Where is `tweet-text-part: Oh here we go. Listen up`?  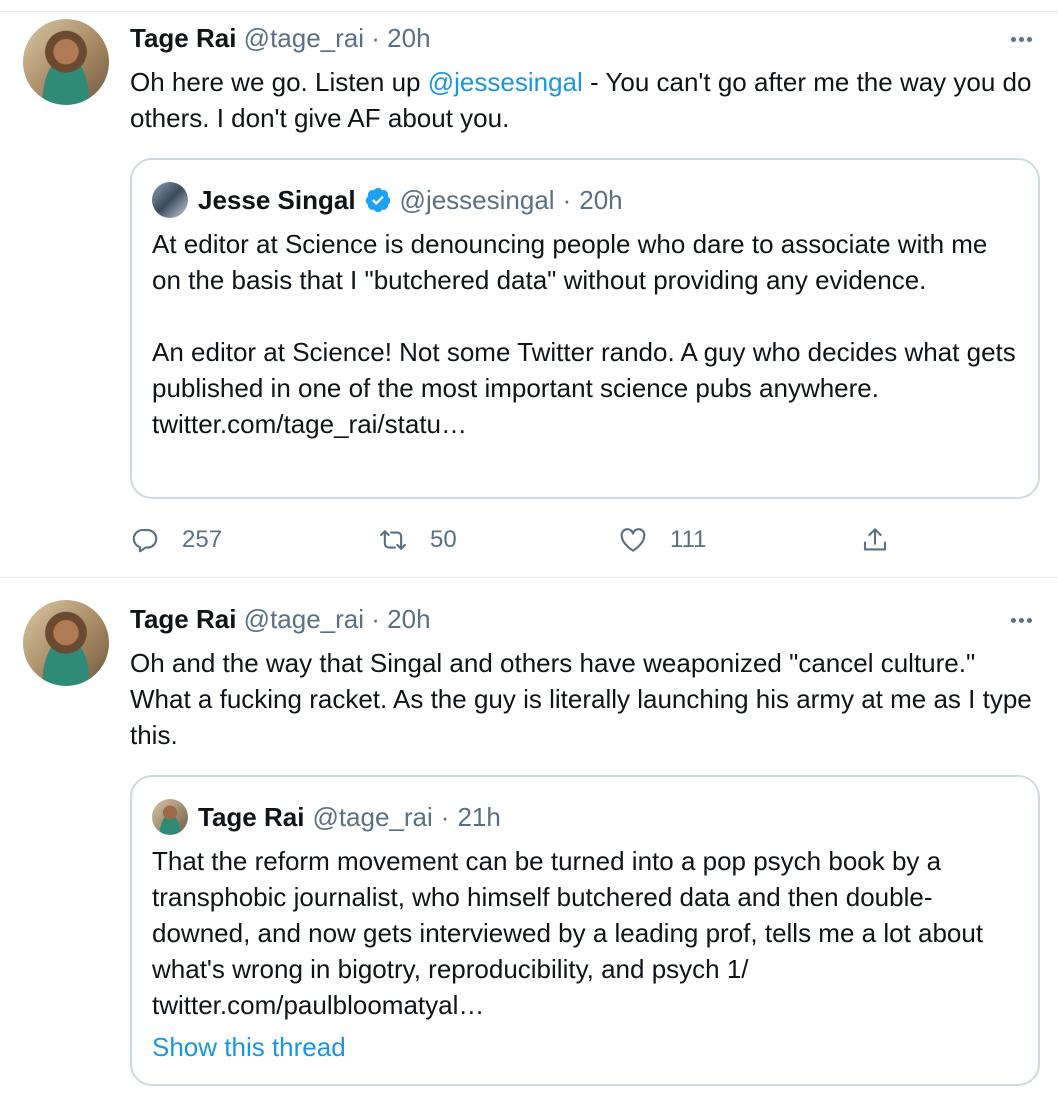 tweet-text-part: Oh here we go. Listen up is located at coordinates (279, 82).